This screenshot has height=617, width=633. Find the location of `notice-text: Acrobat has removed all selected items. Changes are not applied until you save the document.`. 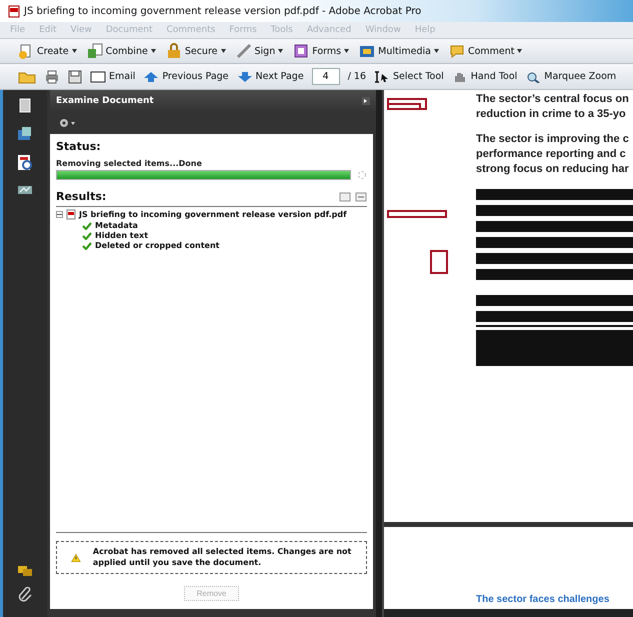

notice-text: Acrobat has removed all selected items. Changes are not applied until you save the document. is located at coordinates (222, 557).